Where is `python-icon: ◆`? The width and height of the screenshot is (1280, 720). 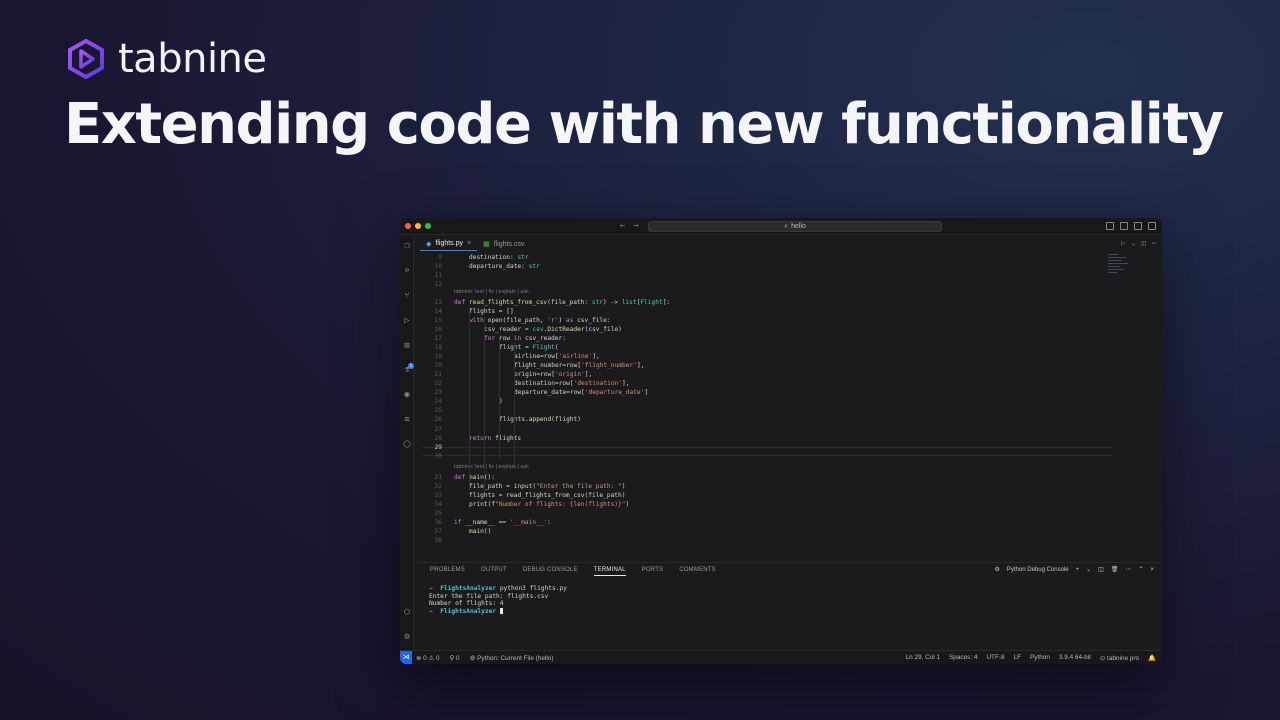 python-icon: ◆ is located at coordinates (429, 244).